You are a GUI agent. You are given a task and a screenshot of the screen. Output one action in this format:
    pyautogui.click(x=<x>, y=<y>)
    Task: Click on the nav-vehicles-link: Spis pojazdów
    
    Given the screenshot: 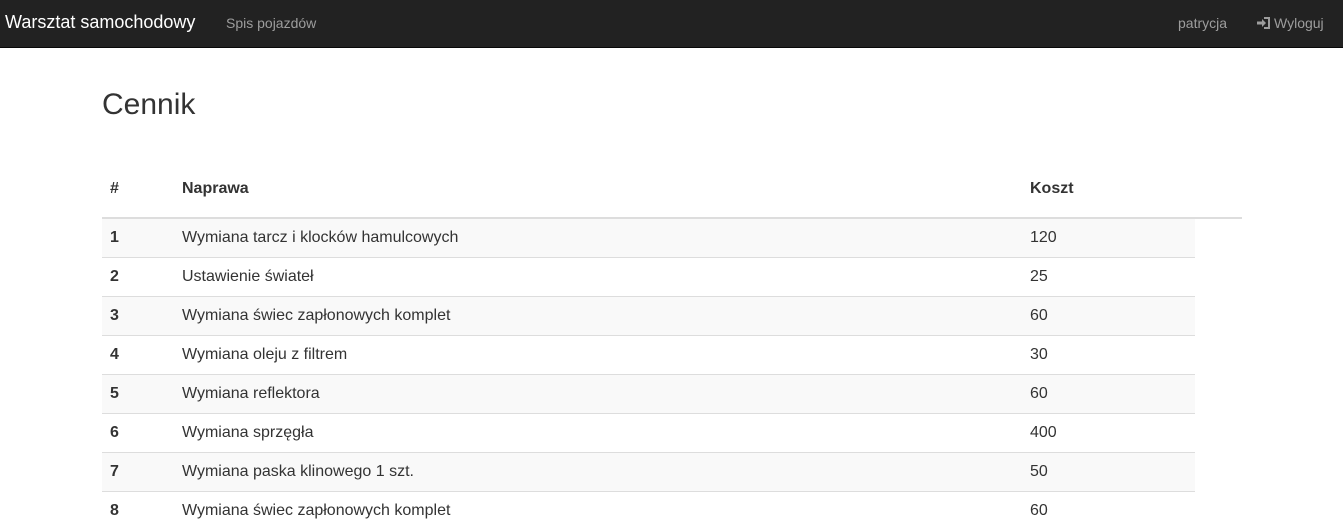 What is the action you would take?
    pyautogui.click(x=271, y=23)
    